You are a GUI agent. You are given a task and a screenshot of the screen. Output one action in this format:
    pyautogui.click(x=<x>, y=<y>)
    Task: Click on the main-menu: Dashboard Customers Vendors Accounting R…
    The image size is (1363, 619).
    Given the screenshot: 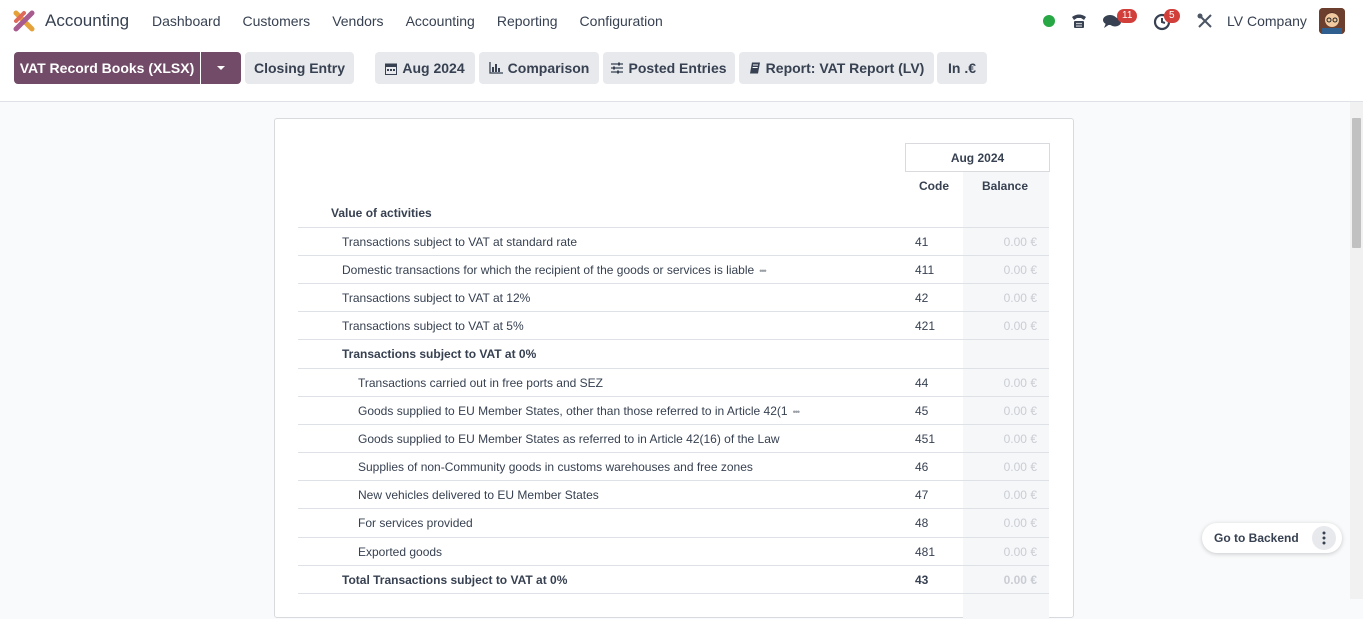 What is the action you would take?
    pyautogui.click(x=418, y=21)
    